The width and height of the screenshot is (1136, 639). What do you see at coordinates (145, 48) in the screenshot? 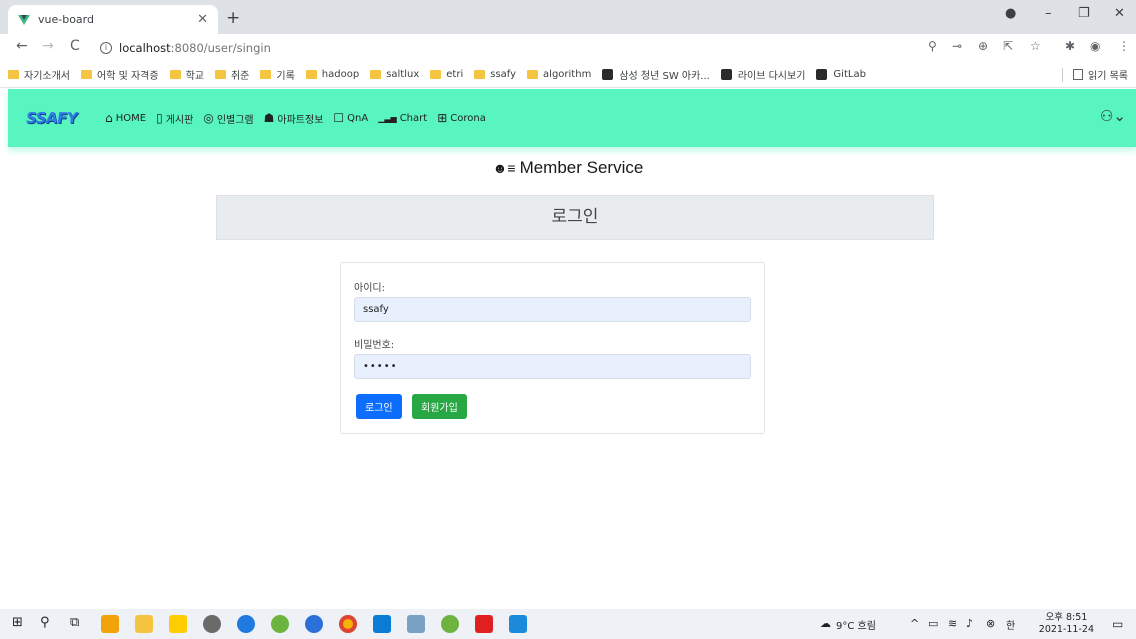
I see `url-host: localhost` at bounding box center [145, 48].